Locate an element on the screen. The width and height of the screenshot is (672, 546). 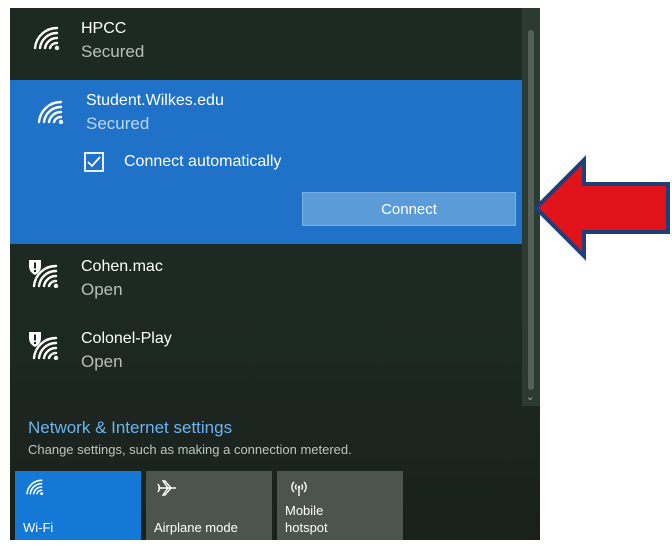
tile-label: Wi-Fi is located at coordinates (38, 527).